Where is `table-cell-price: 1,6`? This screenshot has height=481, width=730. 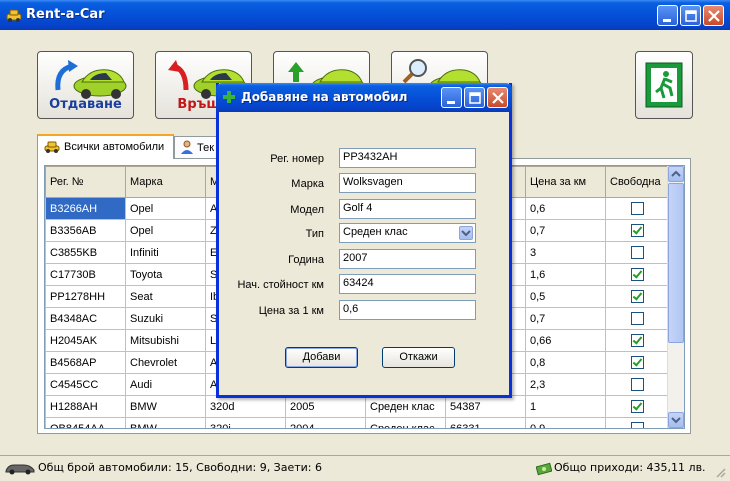 table-cell-price: 1,6 is located at coordinates (565, 274).